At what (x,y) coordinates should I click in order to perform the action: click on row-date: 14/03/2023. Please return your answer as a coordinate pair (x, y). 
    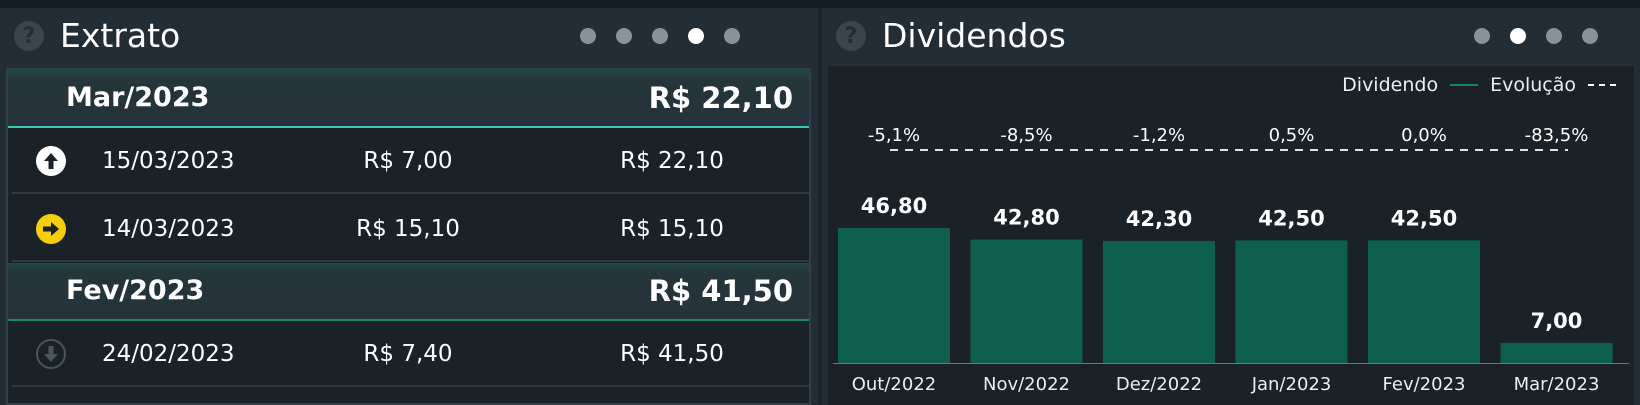
    Looking at the image, I should click on (168, 229).